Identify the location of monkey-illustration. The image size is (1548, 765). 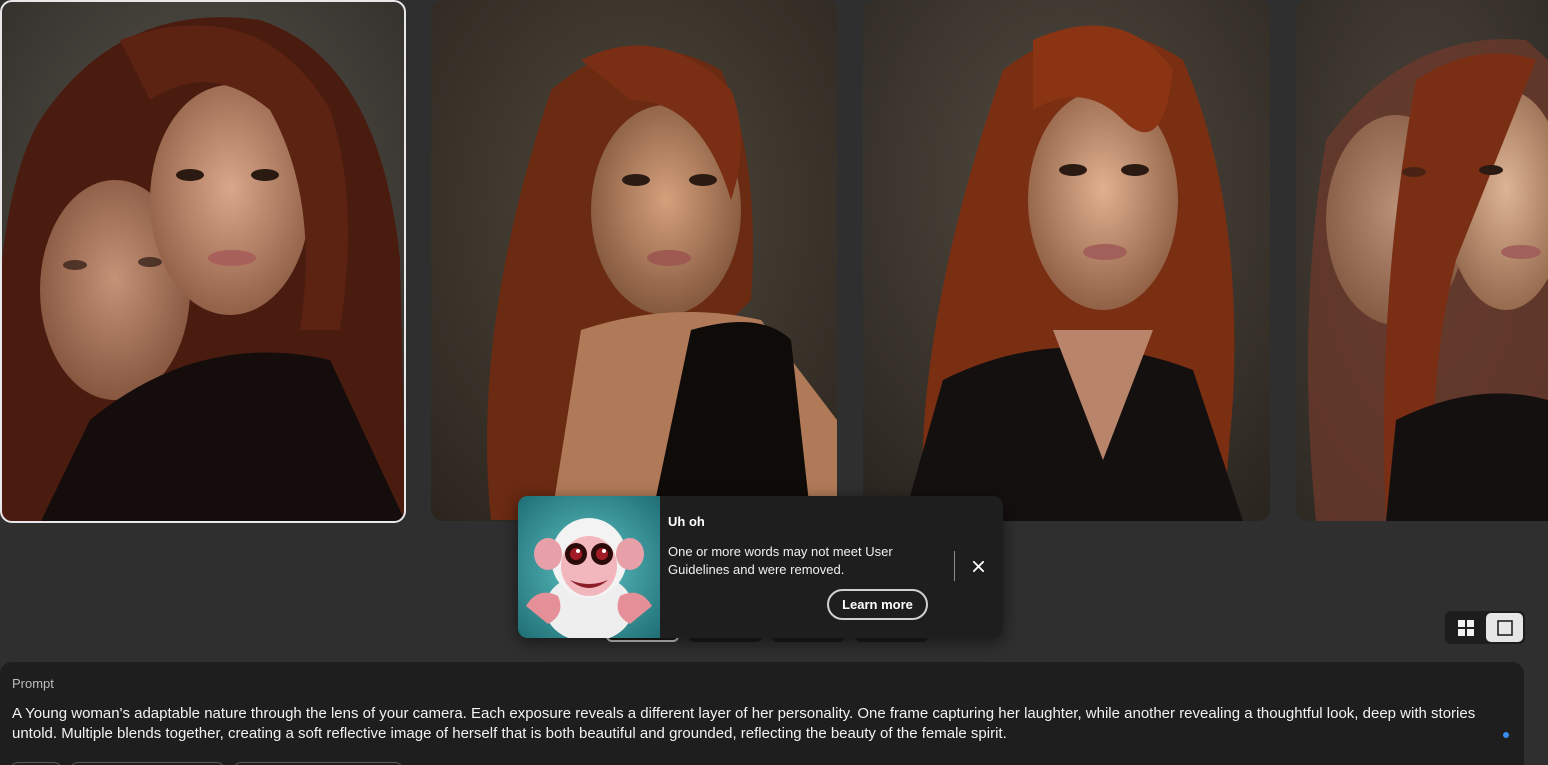
(589, 567).